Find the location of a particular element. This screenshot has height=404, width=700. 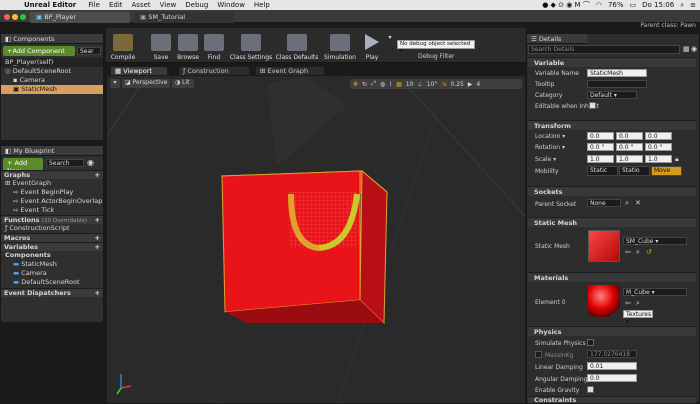

rotation-x-input: 0.0 ° is located at coordinates (600, 147).